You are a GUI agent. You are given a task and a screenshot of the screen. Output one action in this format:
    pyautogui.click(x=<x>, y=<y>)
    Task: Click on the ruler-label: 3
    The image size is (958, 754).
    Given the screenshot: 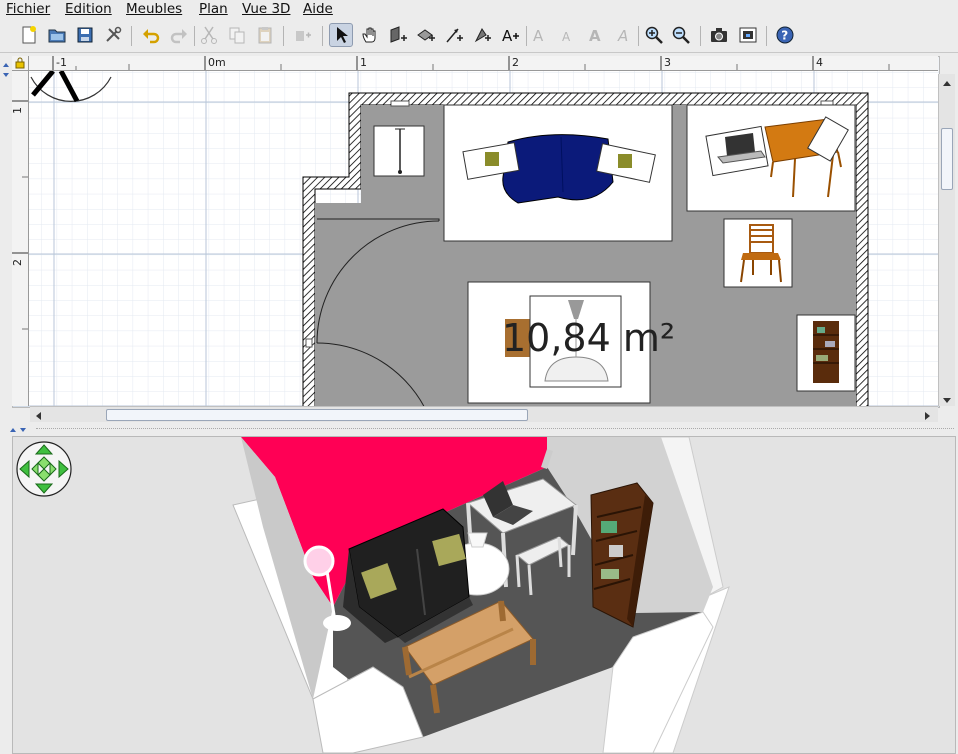 What is the action you would take?
    pyautogui.click(x=667, y=62)
    